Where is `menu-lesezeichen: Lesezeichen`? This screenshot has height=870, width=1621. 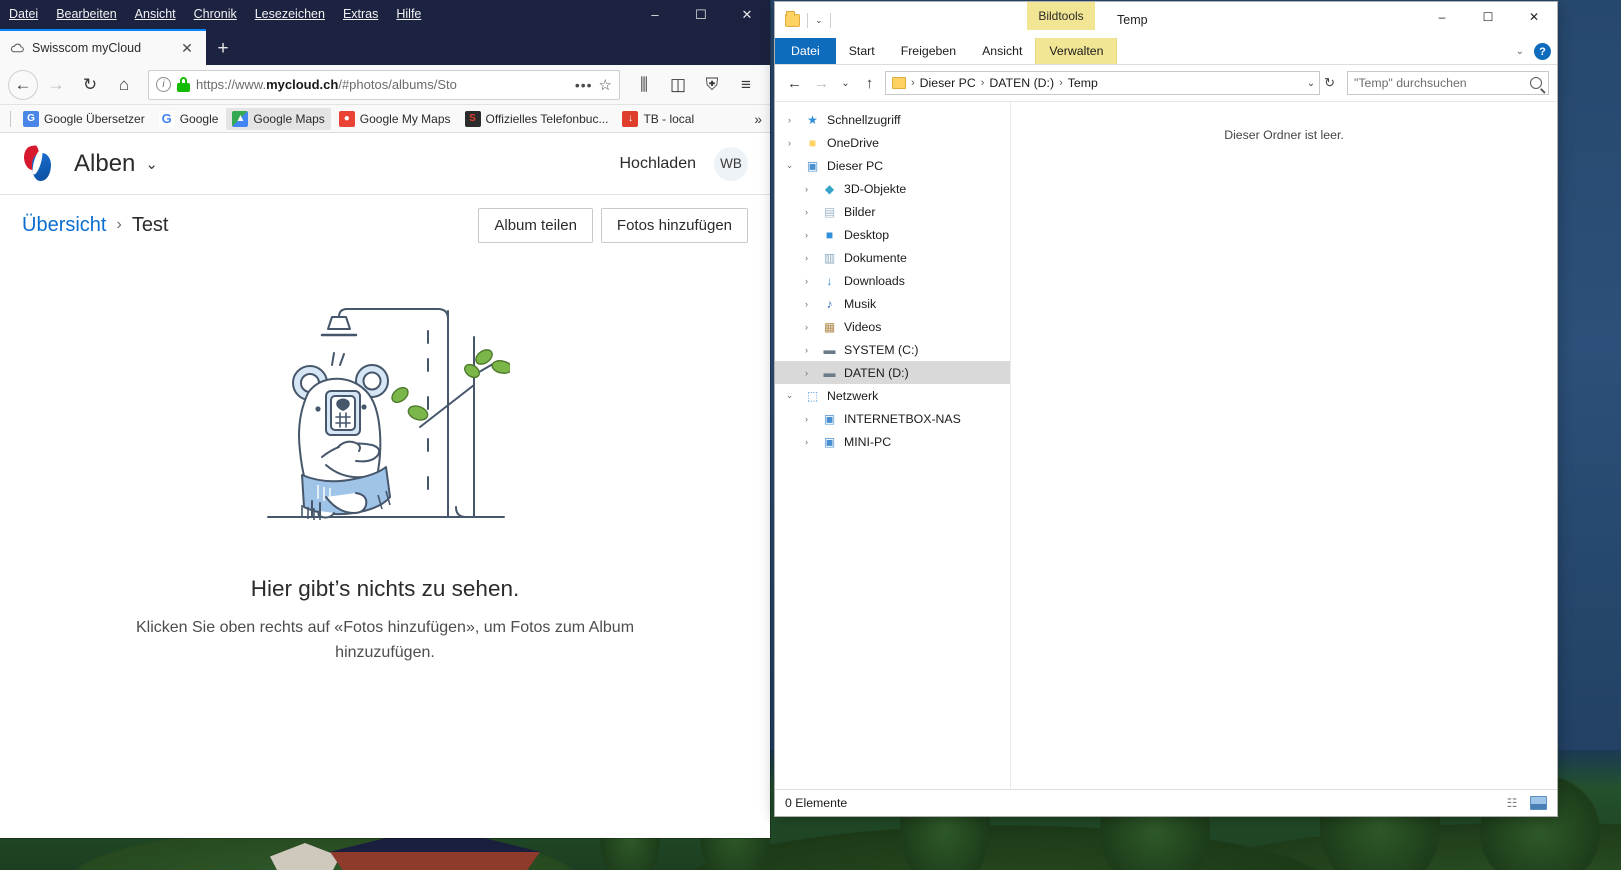
menu-lesezeichen: Lesezeichen is located at coordinates (290, 14).